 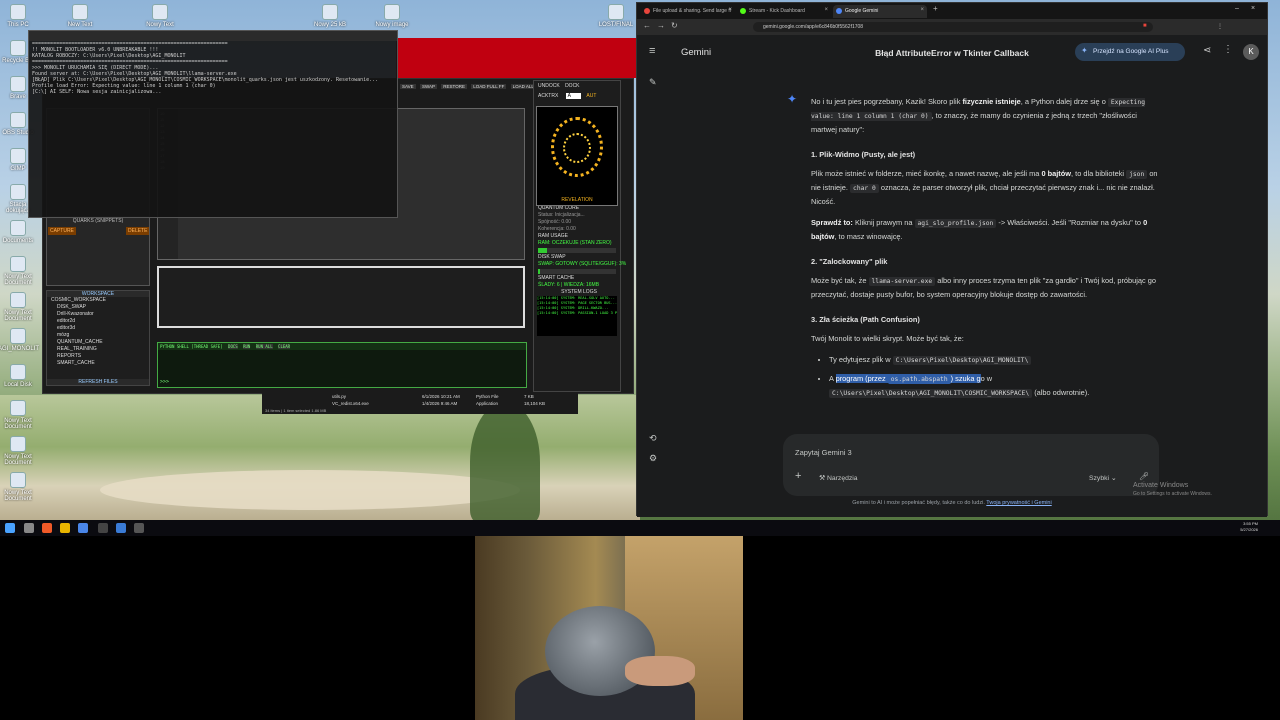 I want to click on desktop-icon: New Text, so click(x=80, y=16).